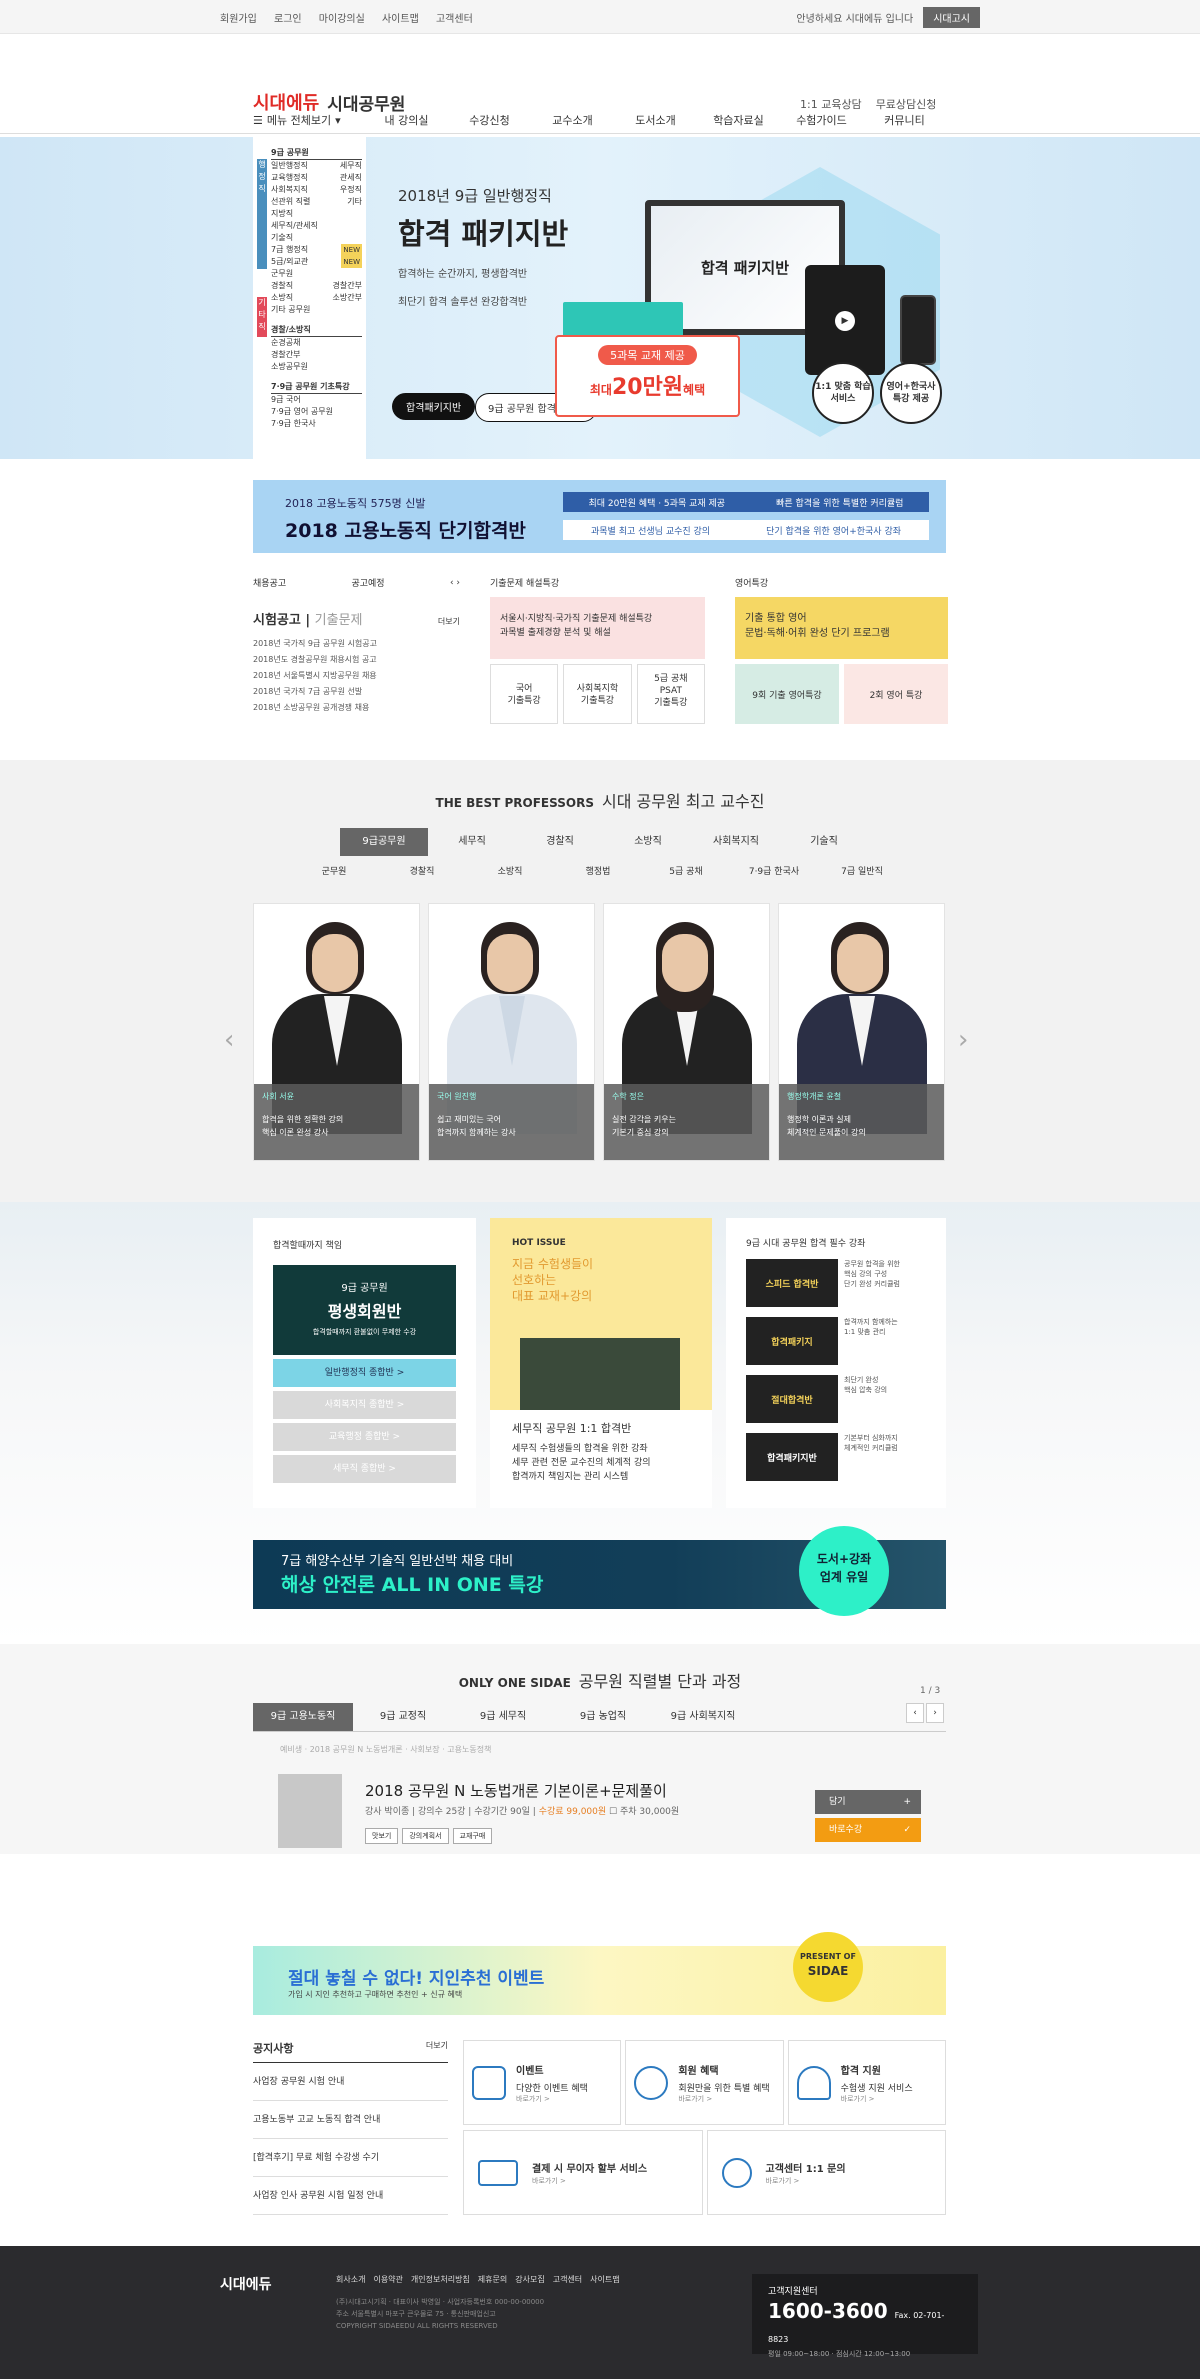 This screenshot has width=1200, height=2379. Describe the element at coordinates (367, 582) in the screenshot. I see `tab-planned: 공고예정` at that location.